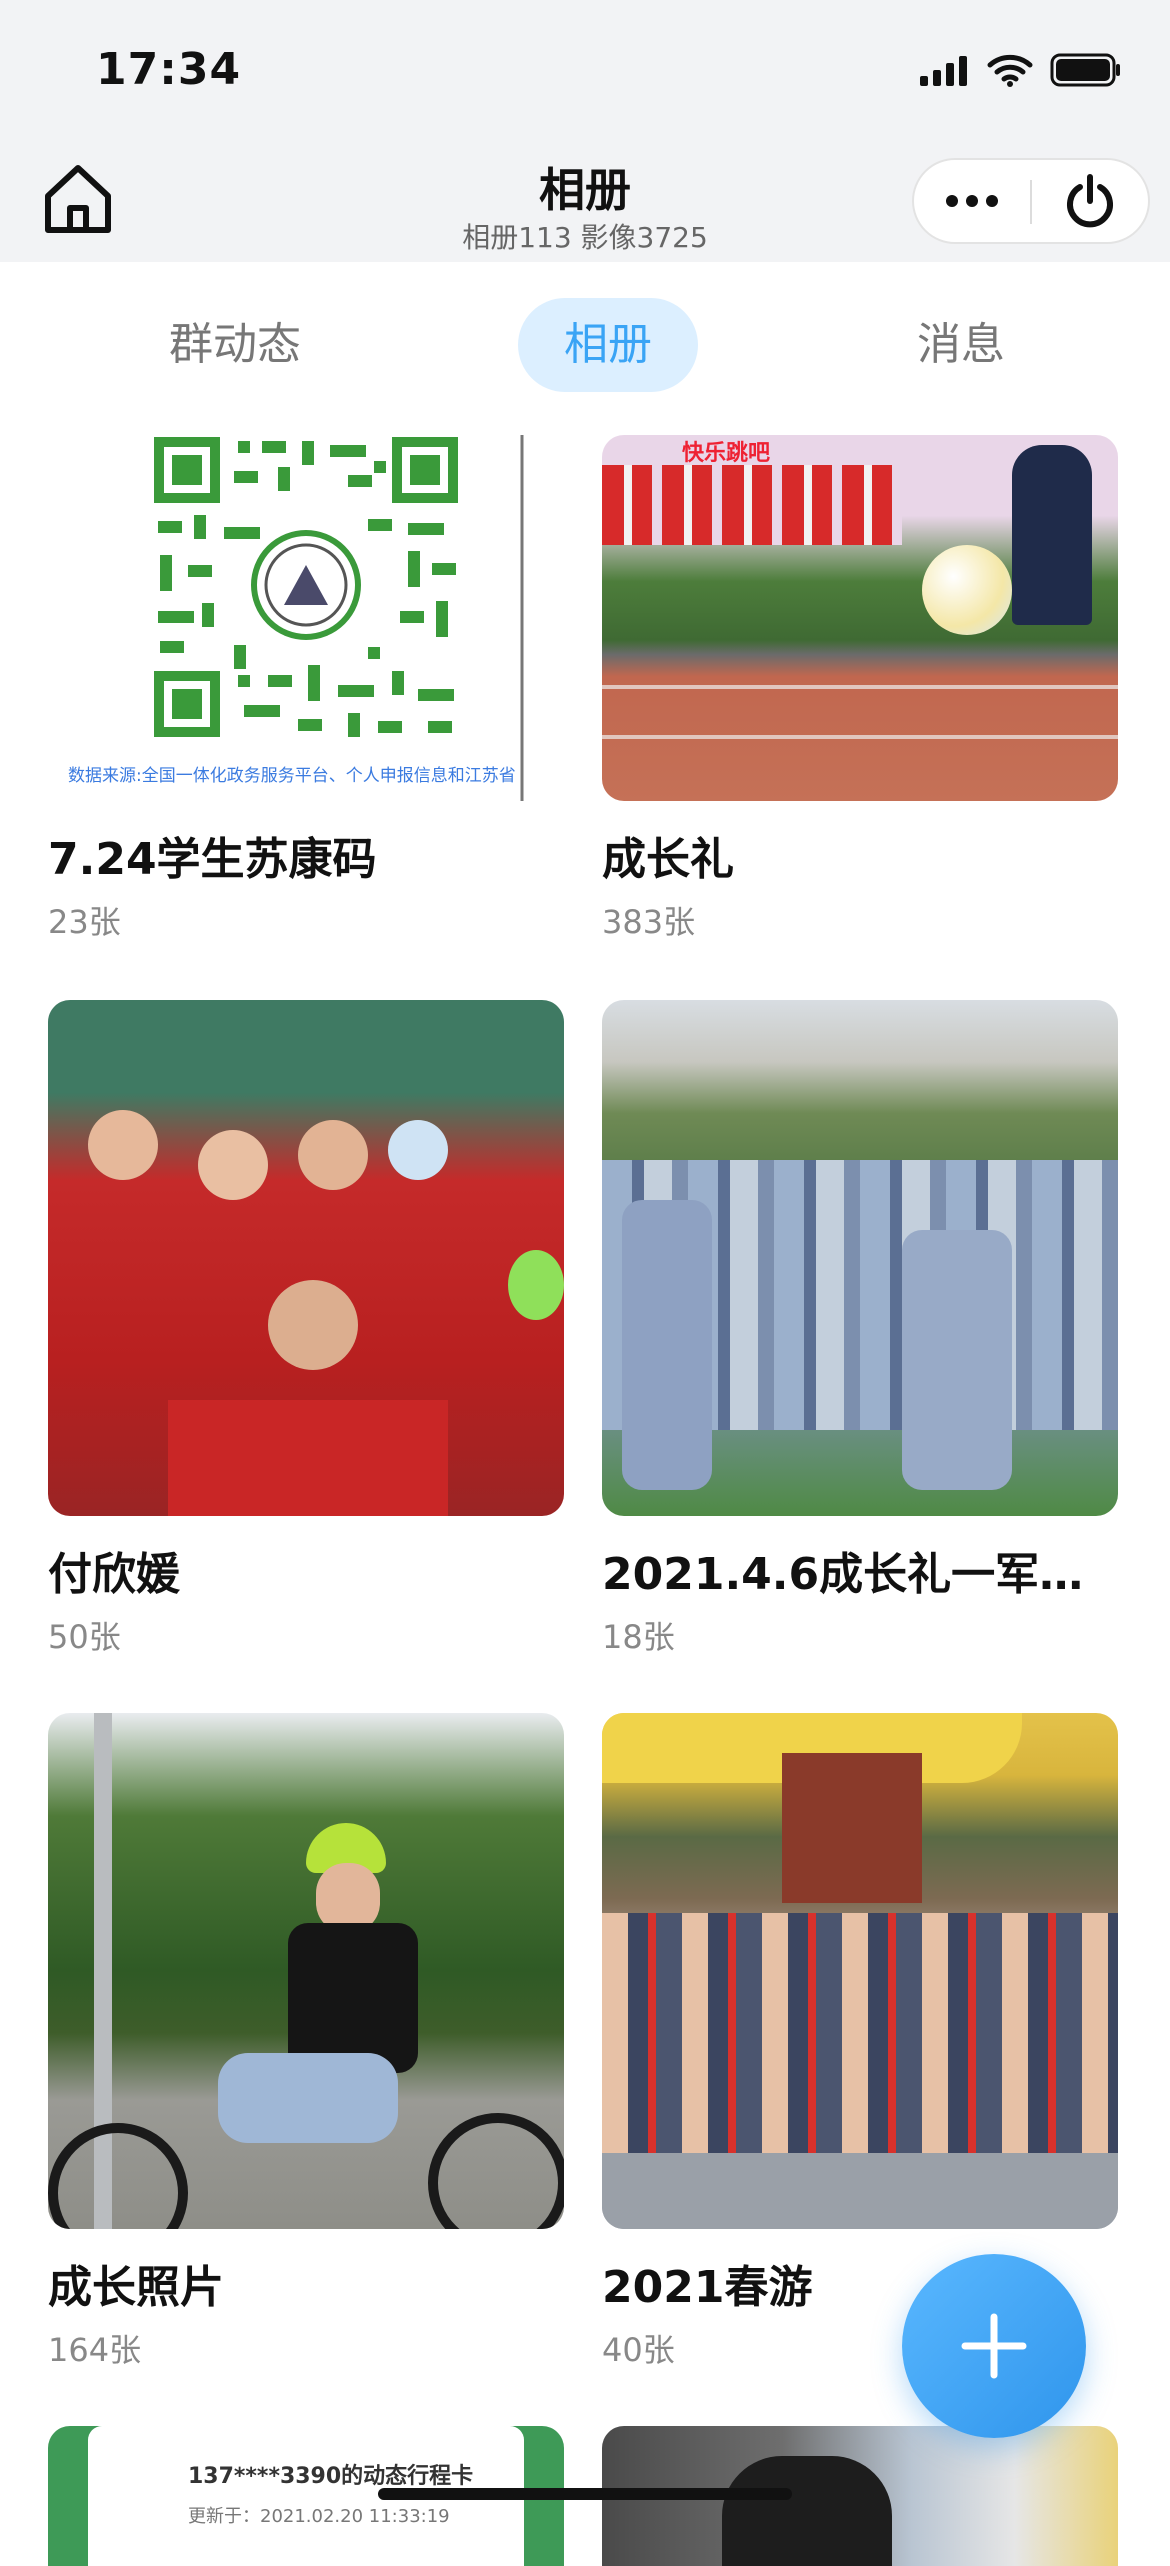 This screenshot has height=2566, width=1170. Describe the element at coordinates (649, 922) in the screenshot. I see `album-count: 383张` at that location.